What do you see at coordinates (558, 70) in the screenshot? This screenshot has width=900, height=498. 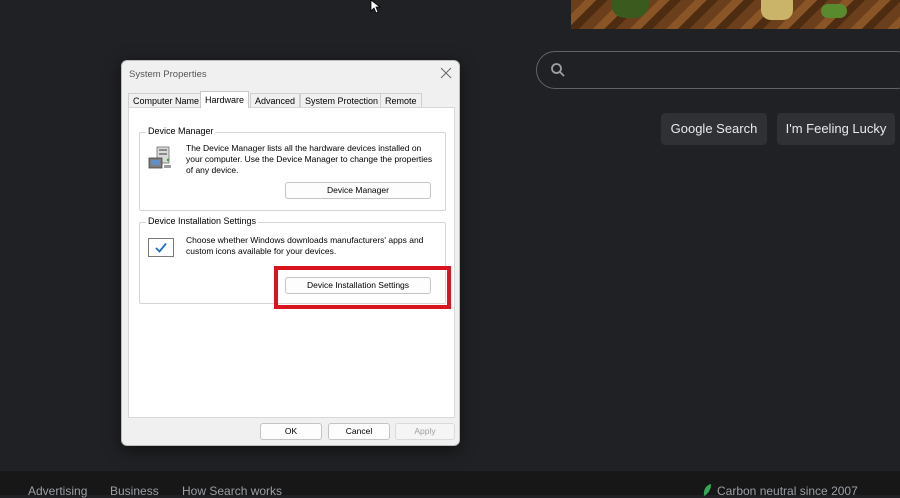 I see `search-icon` at bounding box center [558, 70].